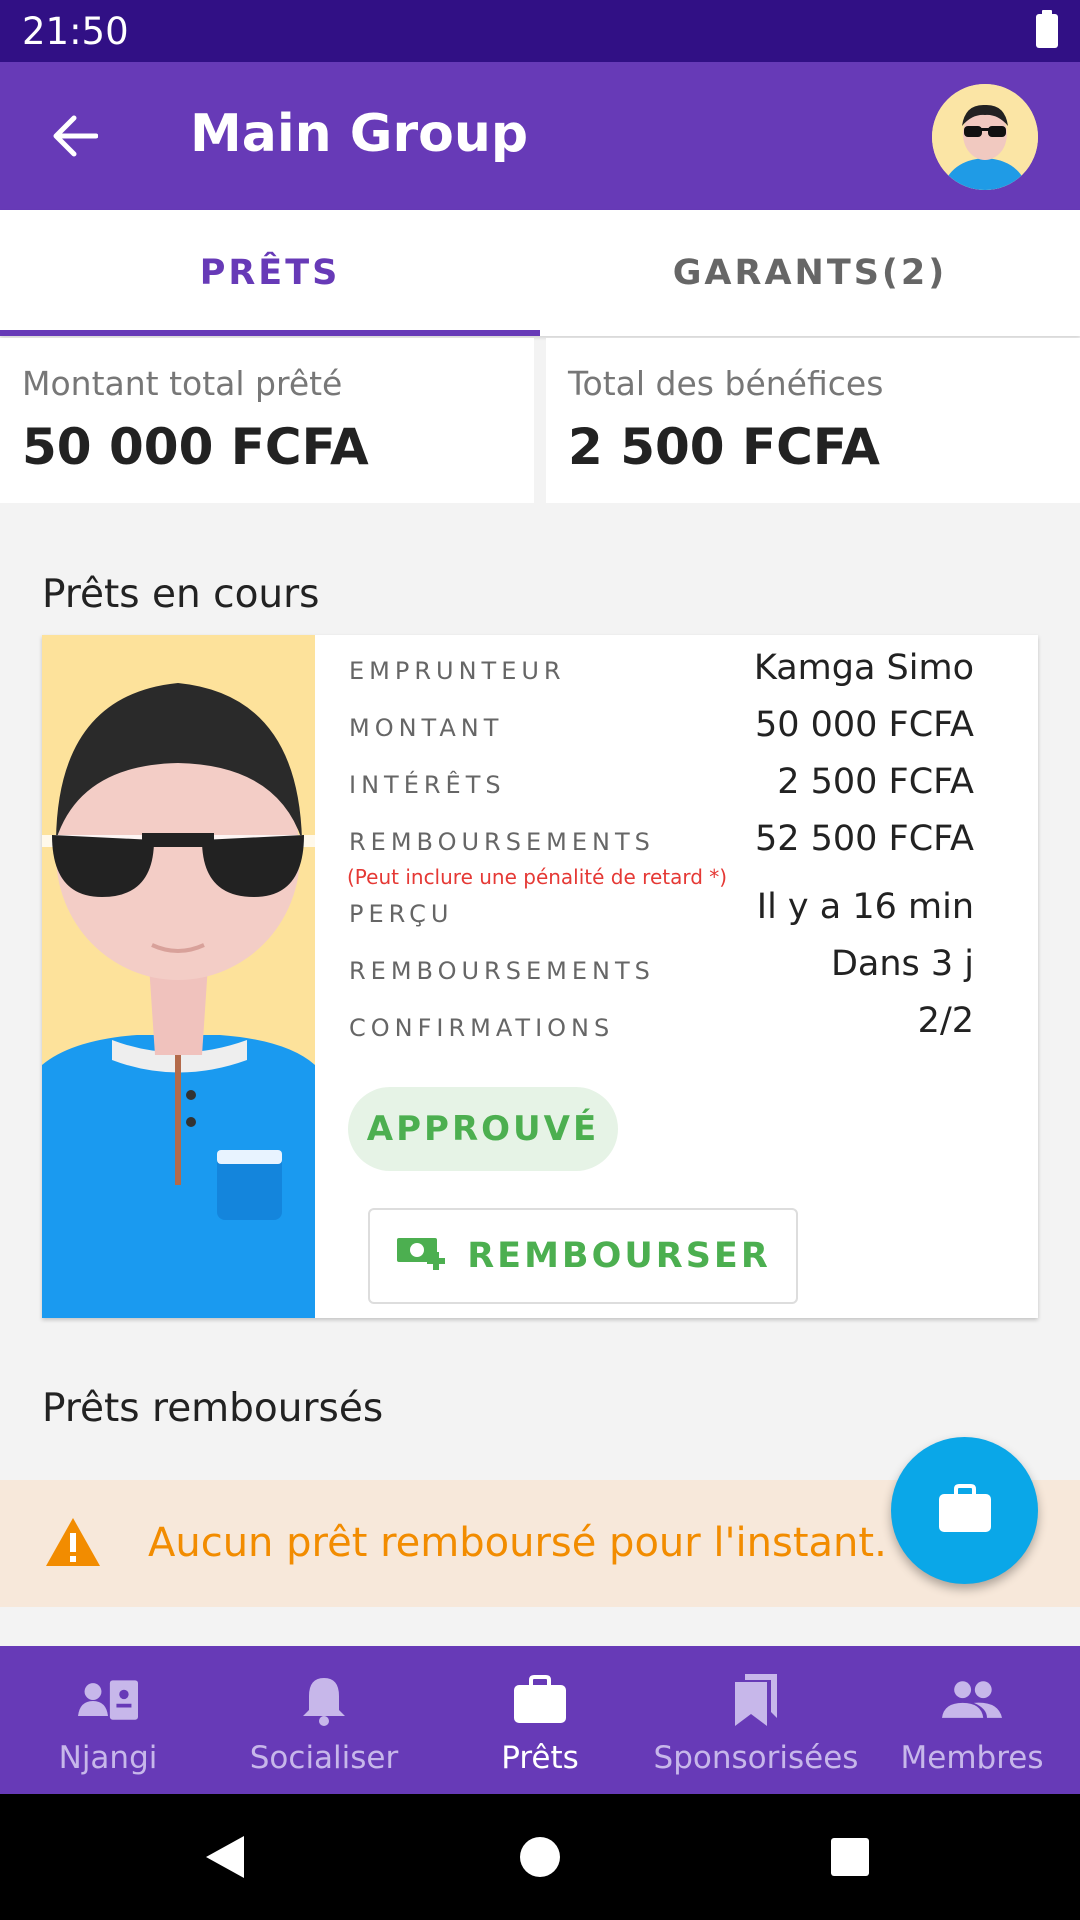  I want to click on system-home-icon, so click(540, 1857).